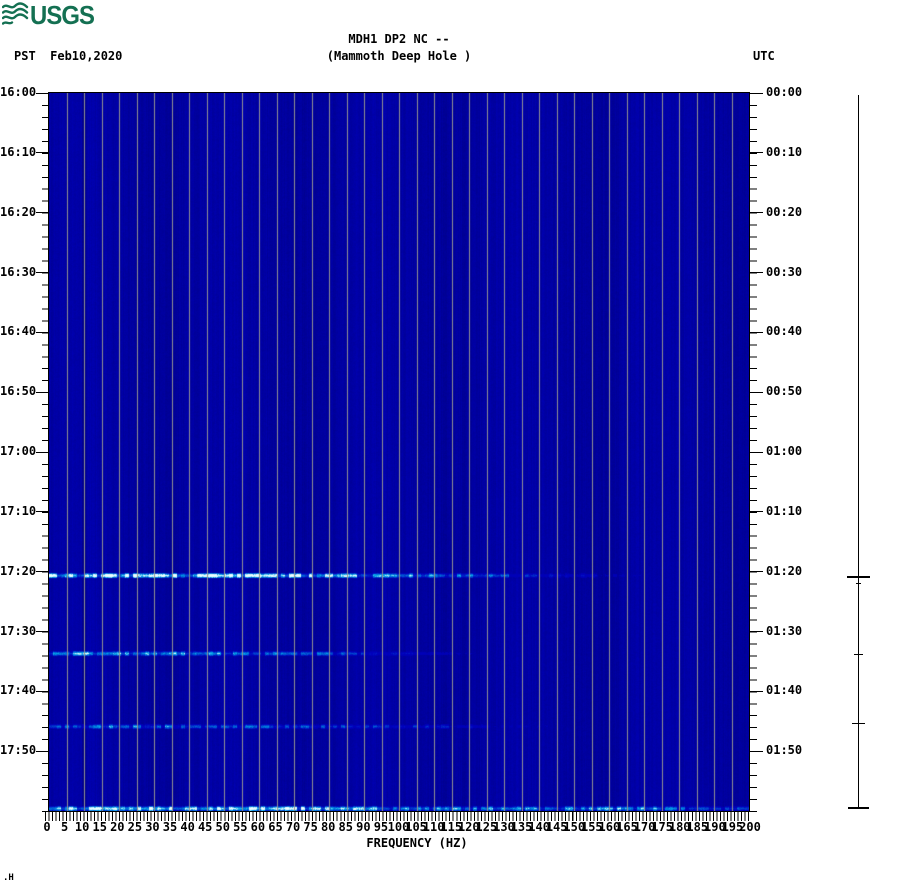 This screenshot has width=902, height=892. I want to click on right-axis-label: 01:20, so click(784, 570).